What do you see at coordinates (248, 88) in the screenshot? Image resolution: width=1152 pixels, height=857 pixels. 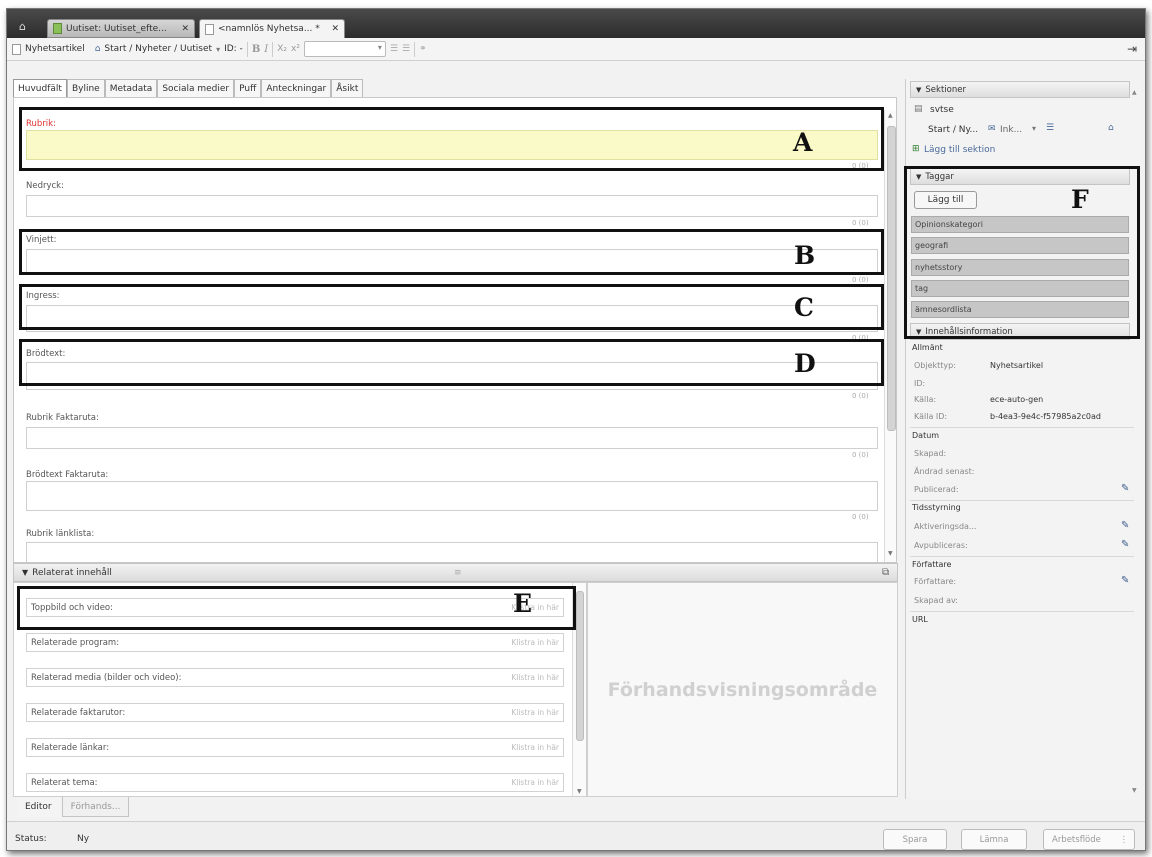 I see `tab-puff: Puff` at bounding box center [248, 88].